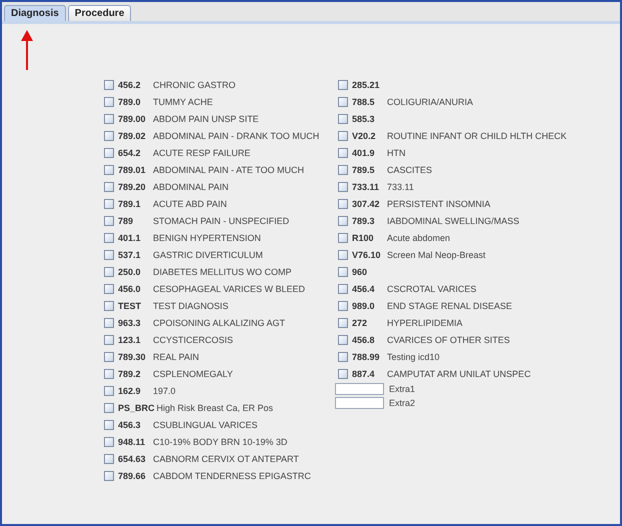 The image size is (622, 526). Describe the element at coordinates (236, 135) in the screenshot. I see `diagnosis-description: ABDOMINAL PAIN - DRANK TOO MUCH` at that location.